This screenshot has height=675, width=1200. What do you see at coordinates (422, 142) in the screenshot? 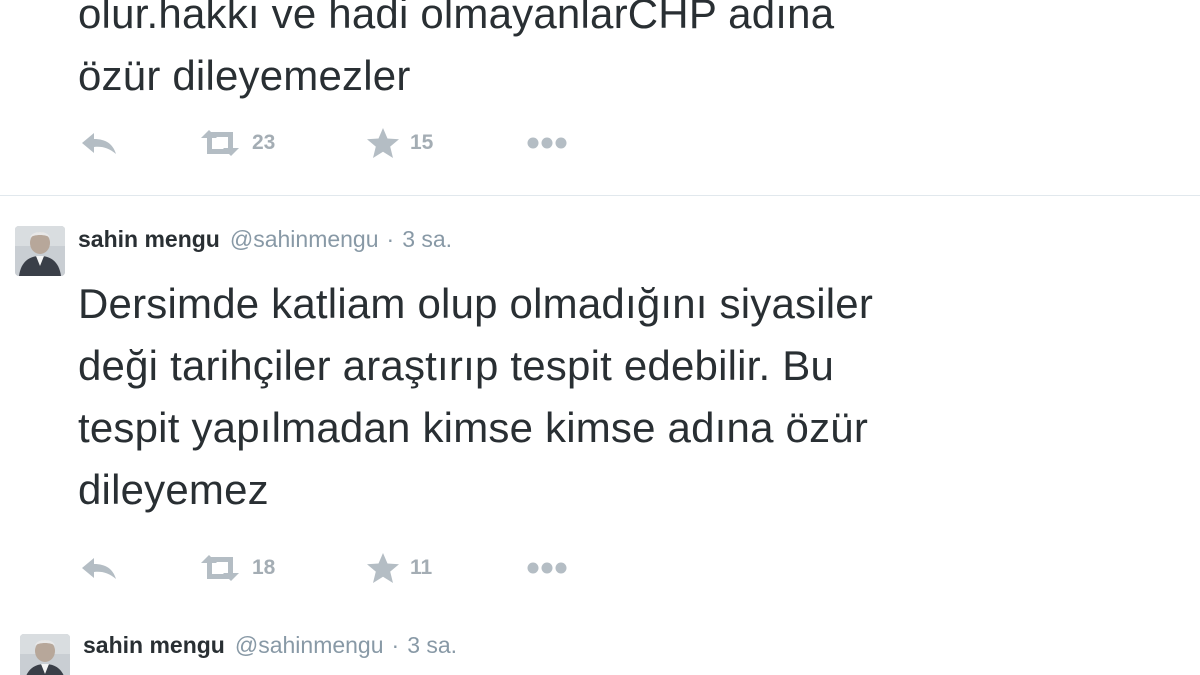
I see `favorite-count: 15` at bounding box center [422, 142].